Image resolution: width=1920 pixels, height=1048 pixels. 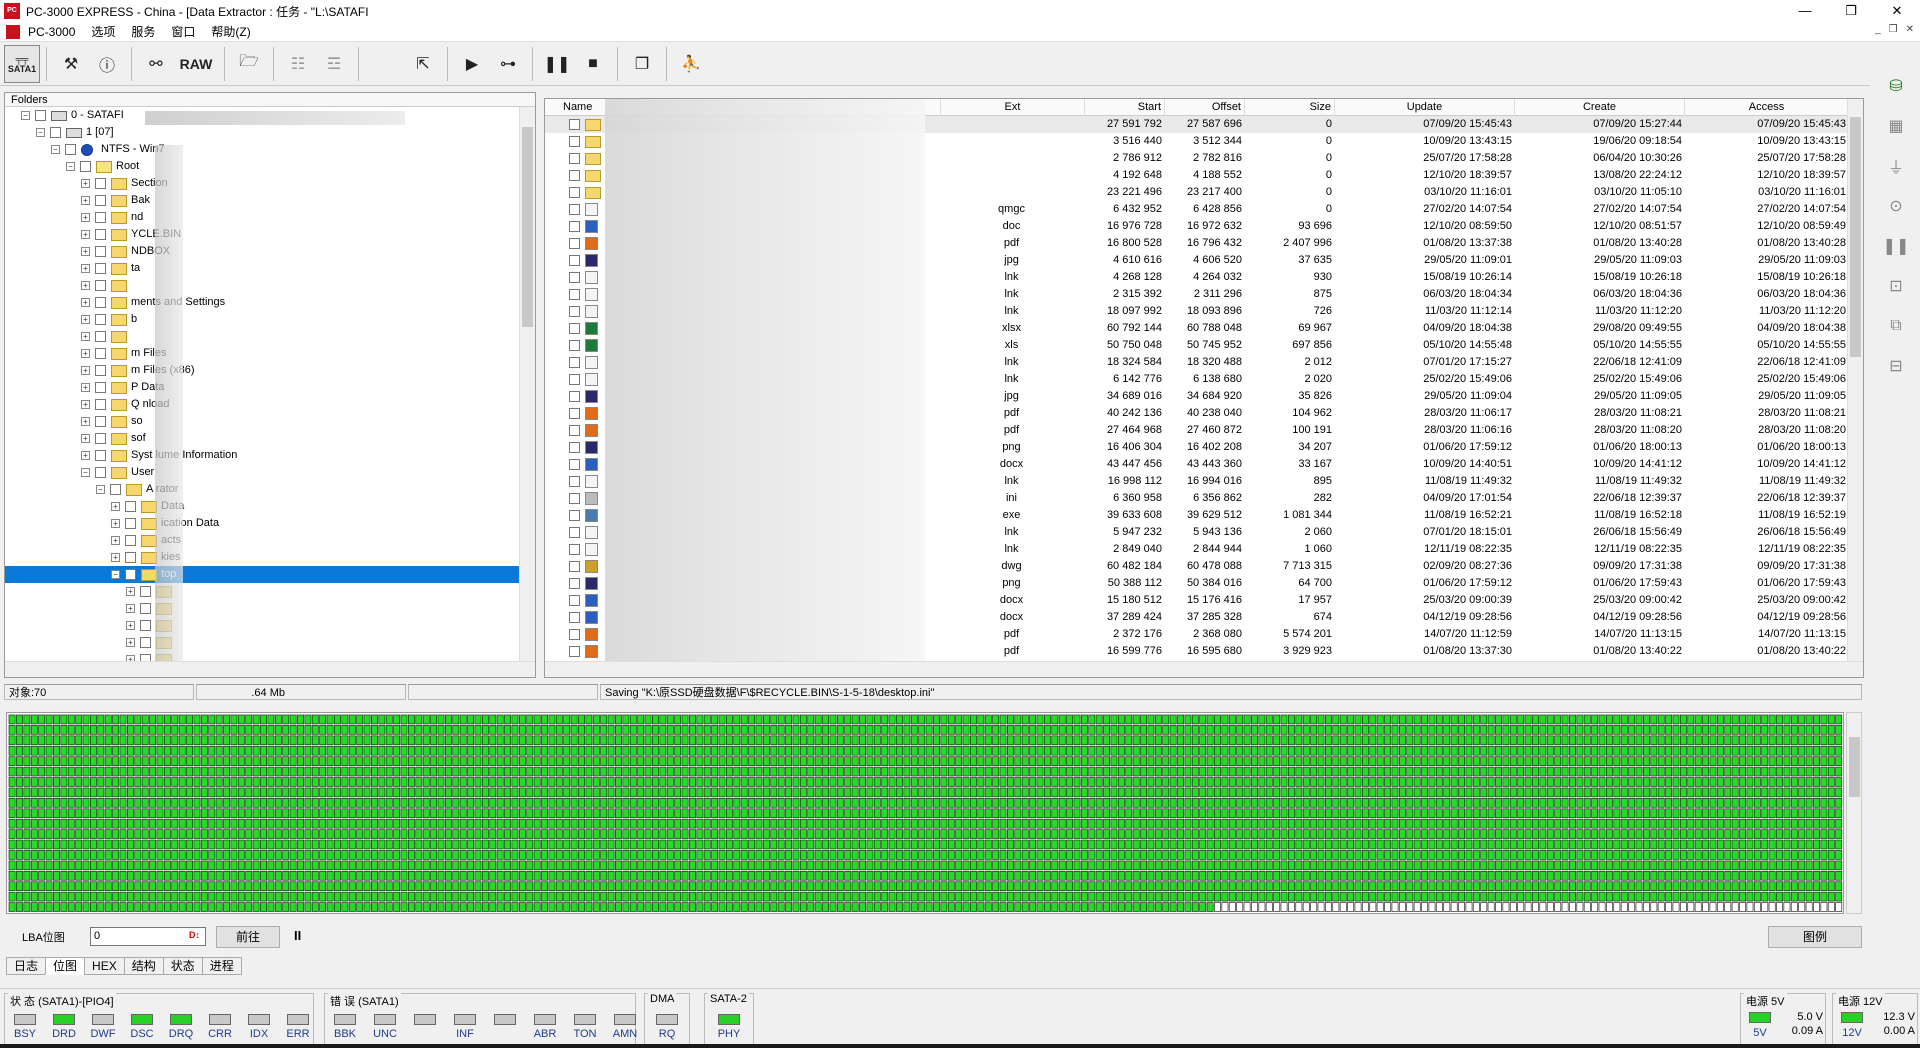 What do you see at coordinates (262, 132) in the screenshot?
I see `tree-row: −drive1 [07]` at bounding box center [262, 132].